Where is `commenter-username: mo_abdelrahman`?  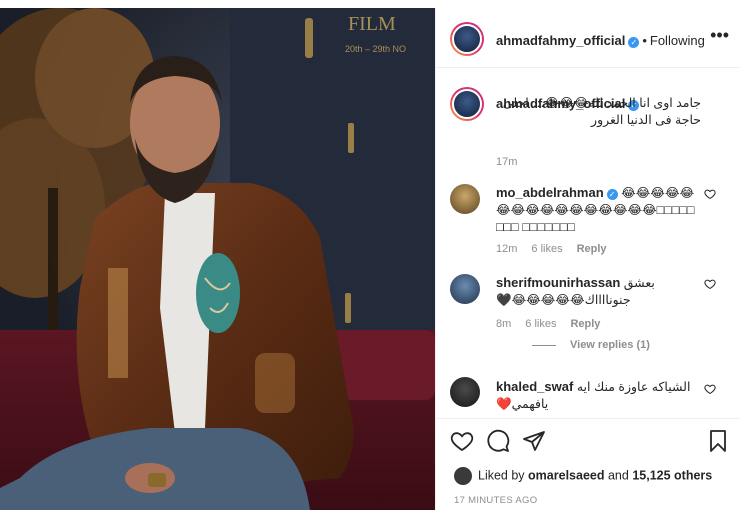 commenter-username: mo_abdelrahman is located at coordinates (550, 192).